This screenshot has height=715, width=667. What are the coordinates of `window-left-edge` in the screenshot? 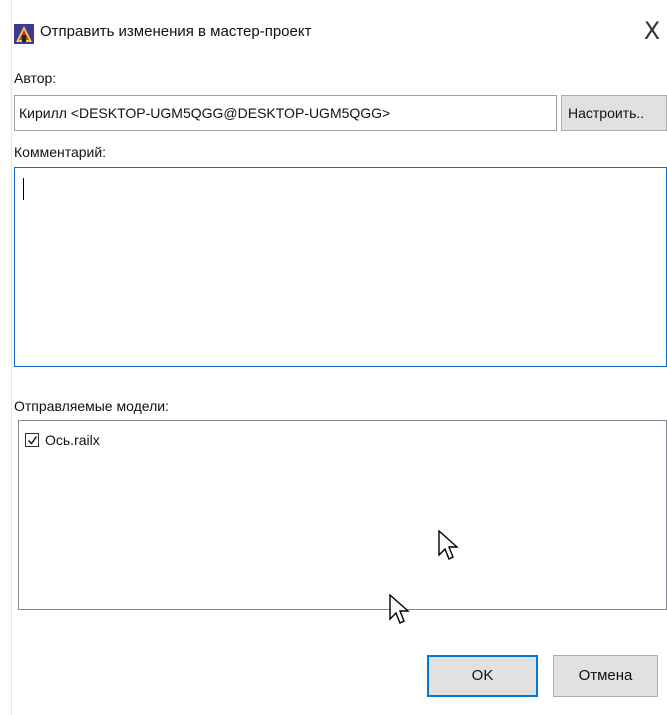 It's located at (6, 357).